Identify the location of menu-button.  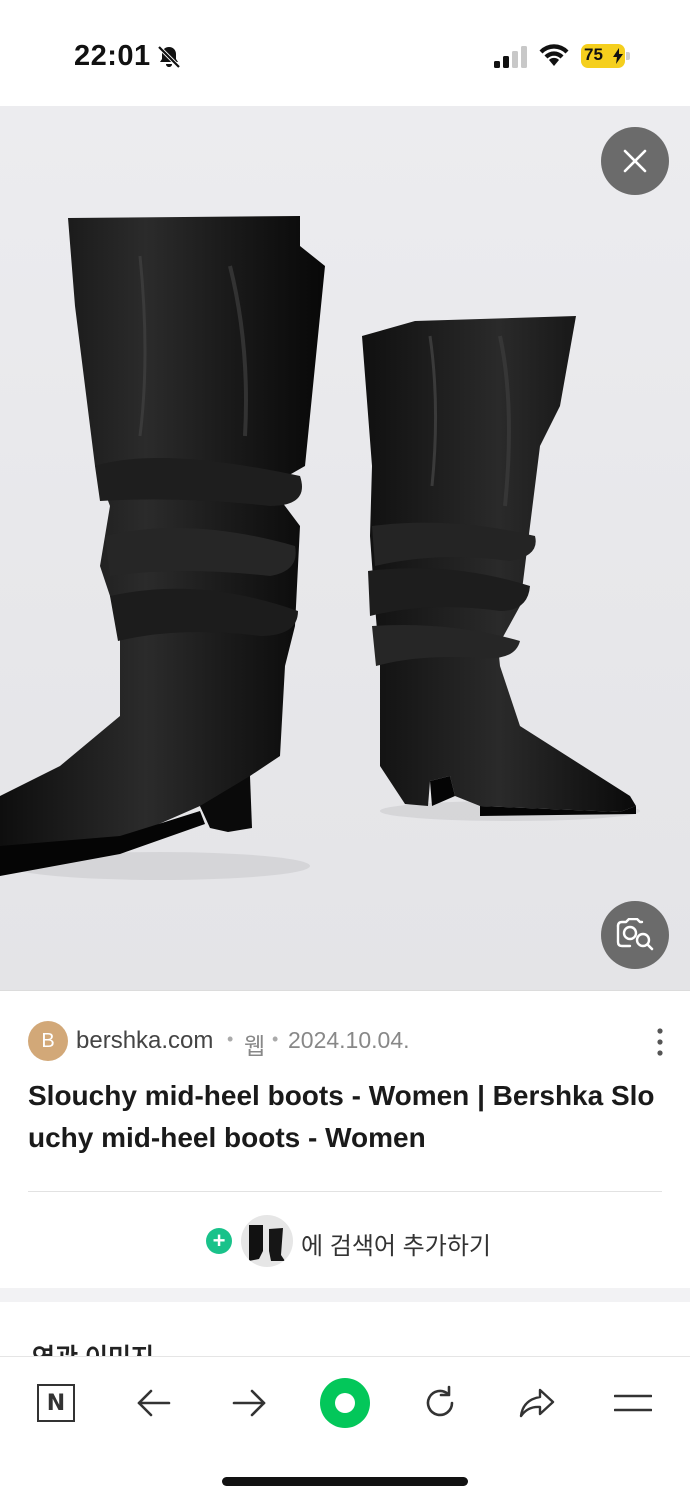
(633, 1403).